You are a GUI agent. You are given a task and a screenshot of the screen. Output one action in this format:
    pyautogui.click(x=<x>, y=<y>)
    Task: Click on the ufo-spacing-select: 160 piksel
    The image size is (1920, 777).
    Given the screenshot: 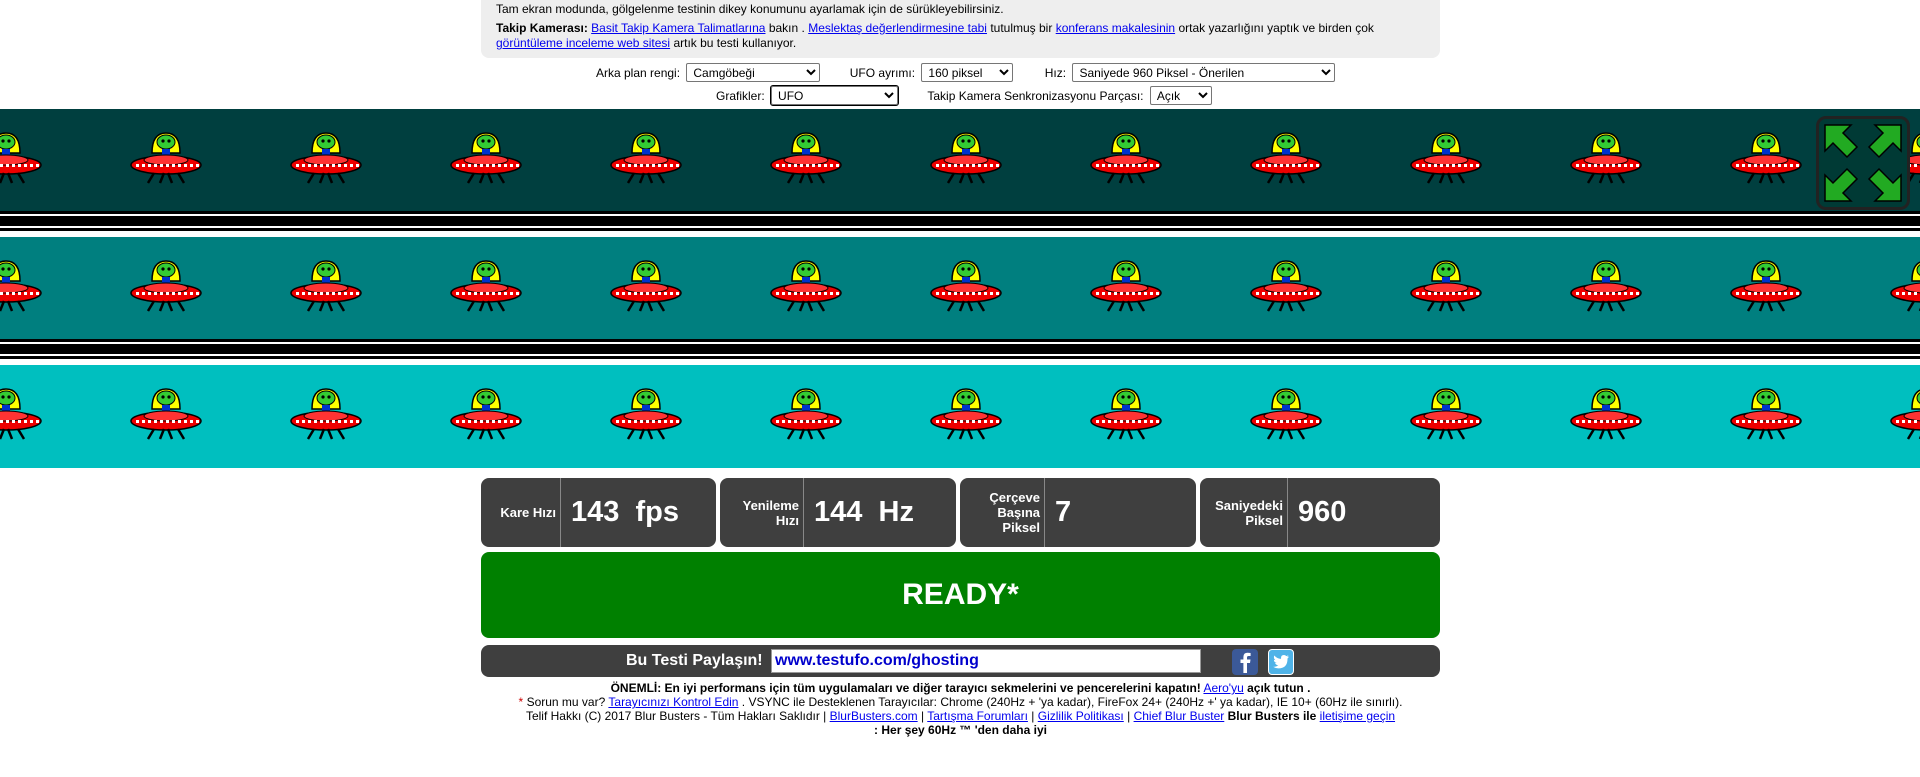 What is the action you would take?
    pyautogui.click(x=967, y=72)
    